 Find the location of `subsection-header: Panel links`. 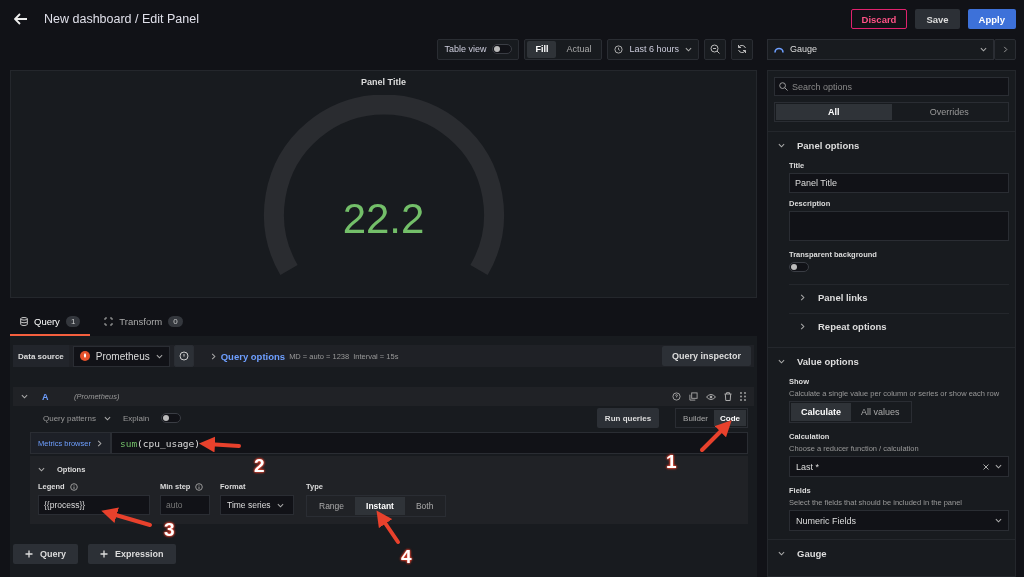

subsection-header: Panel links is located at coordinates (899, 297).